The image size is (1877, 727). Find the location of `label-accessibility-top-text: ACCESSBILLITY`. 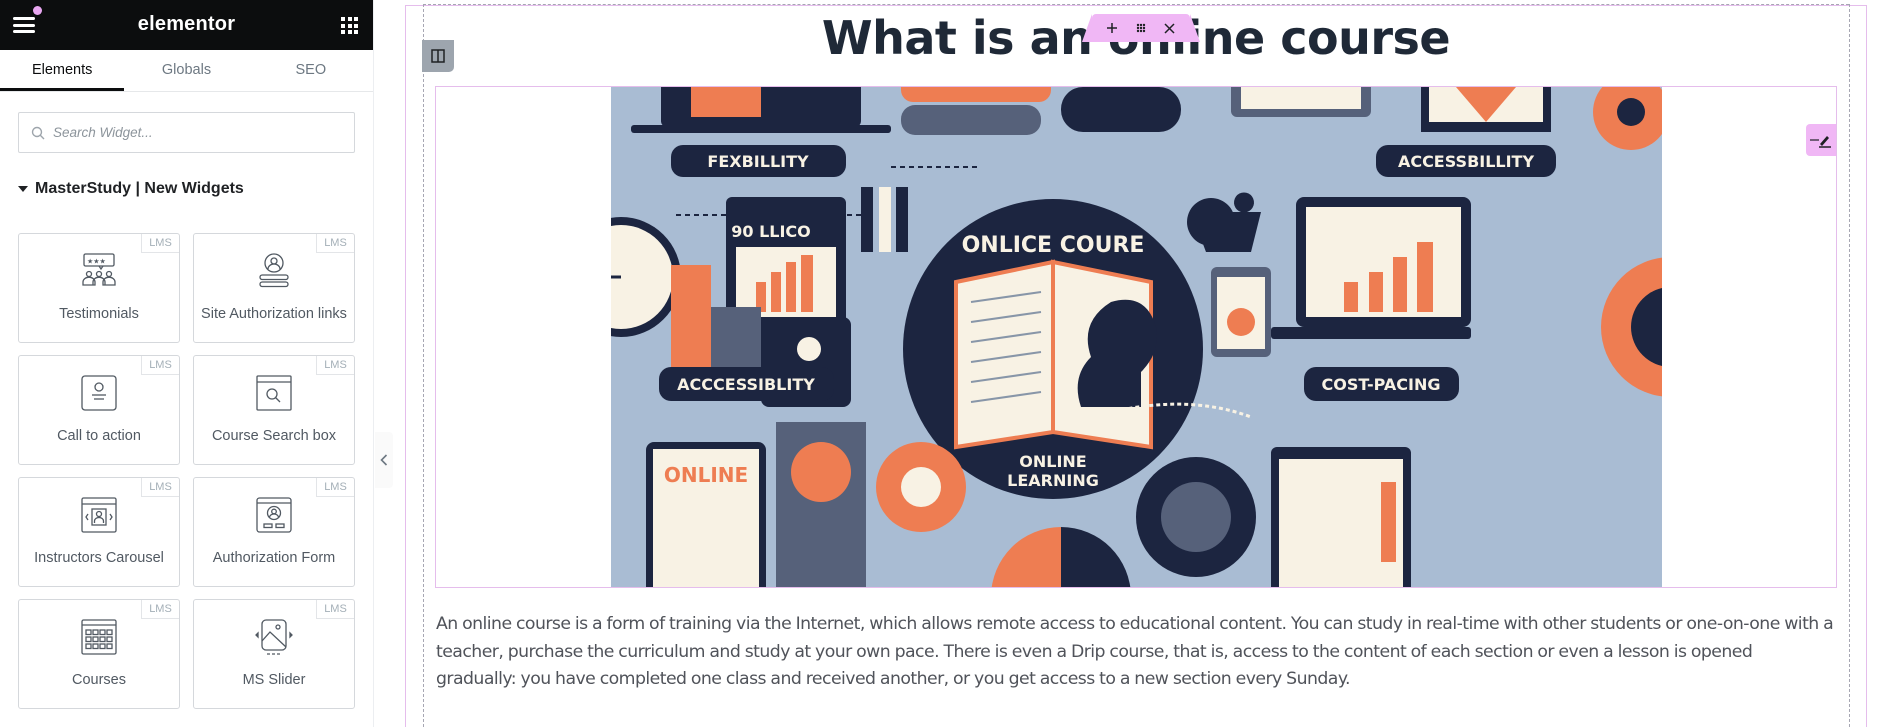

label-accessibility-top-text: ACCESSBILLITY is located at coordinates (1466, 161).